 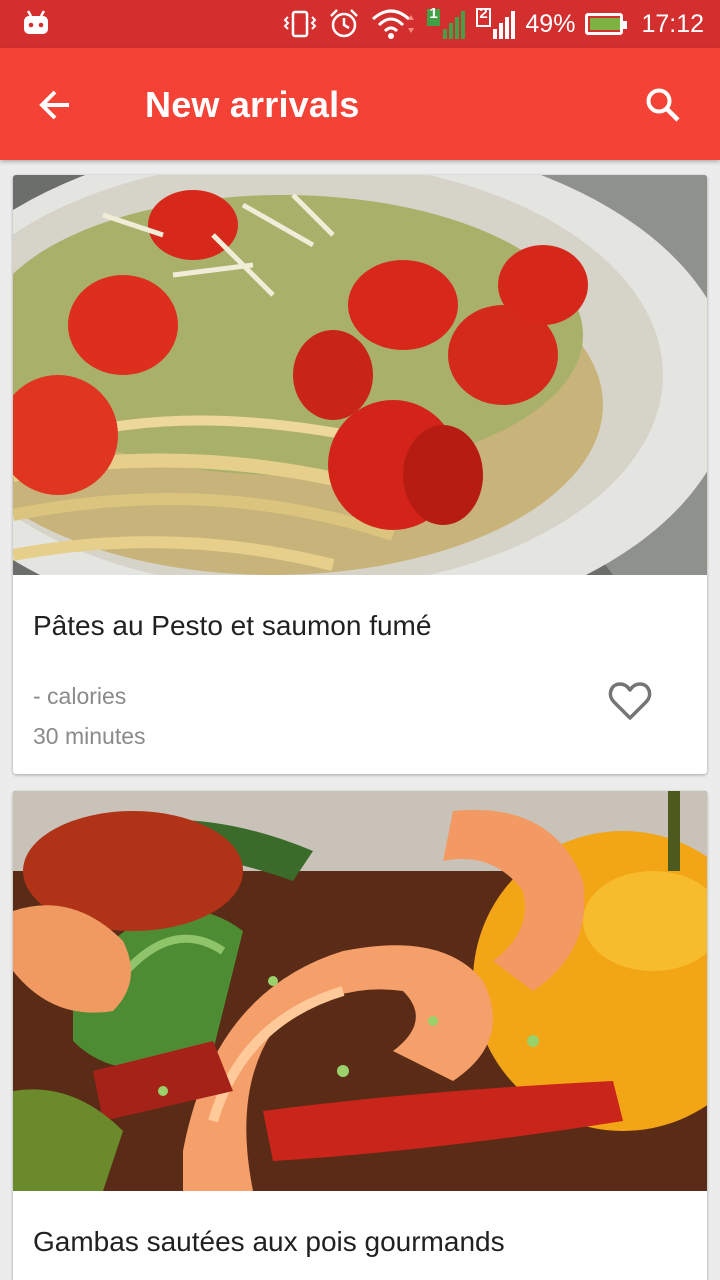 I want to click on signal-sim1-icon: 1, so click(x=445, y=23).